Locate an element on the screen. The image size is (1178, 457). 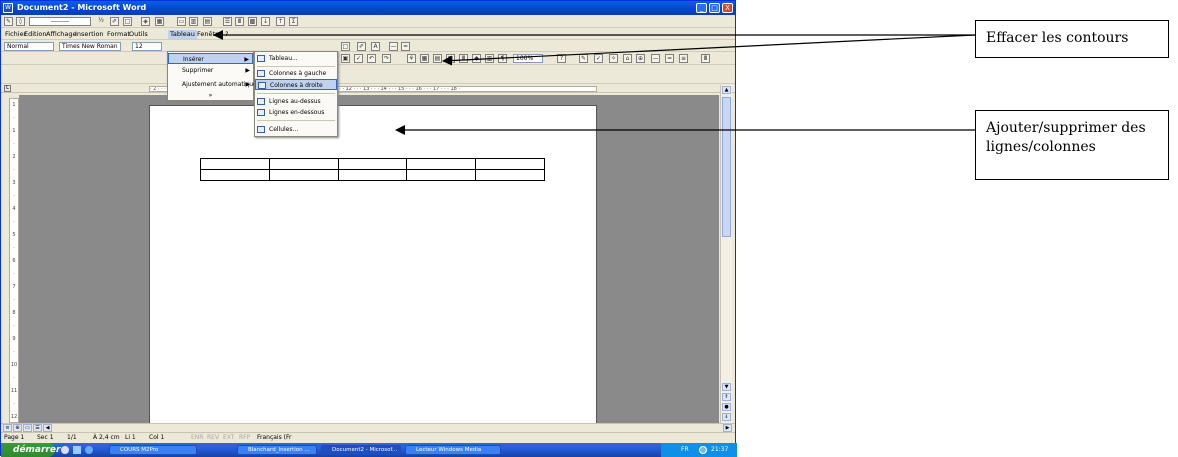
callout-effacer-contours: Effacer les contours is located at coordinates (1072, 39).